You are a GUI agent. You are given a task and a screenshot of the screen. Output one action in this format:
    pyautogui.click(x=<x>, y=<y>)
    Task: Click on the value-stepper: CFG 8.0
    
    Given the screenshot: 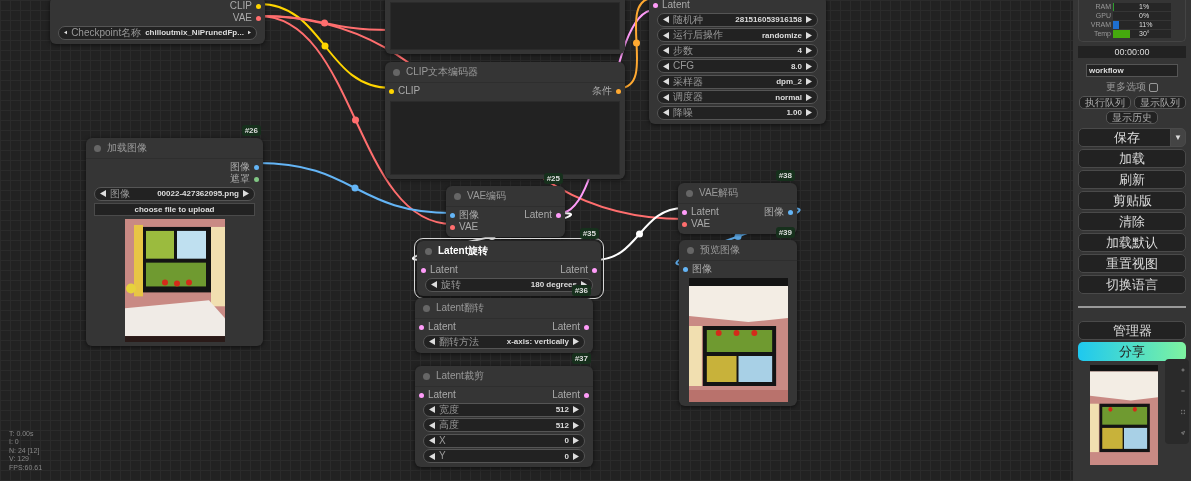 What is the action you would take?
    pyautogui.click(x=737, y=66)
    